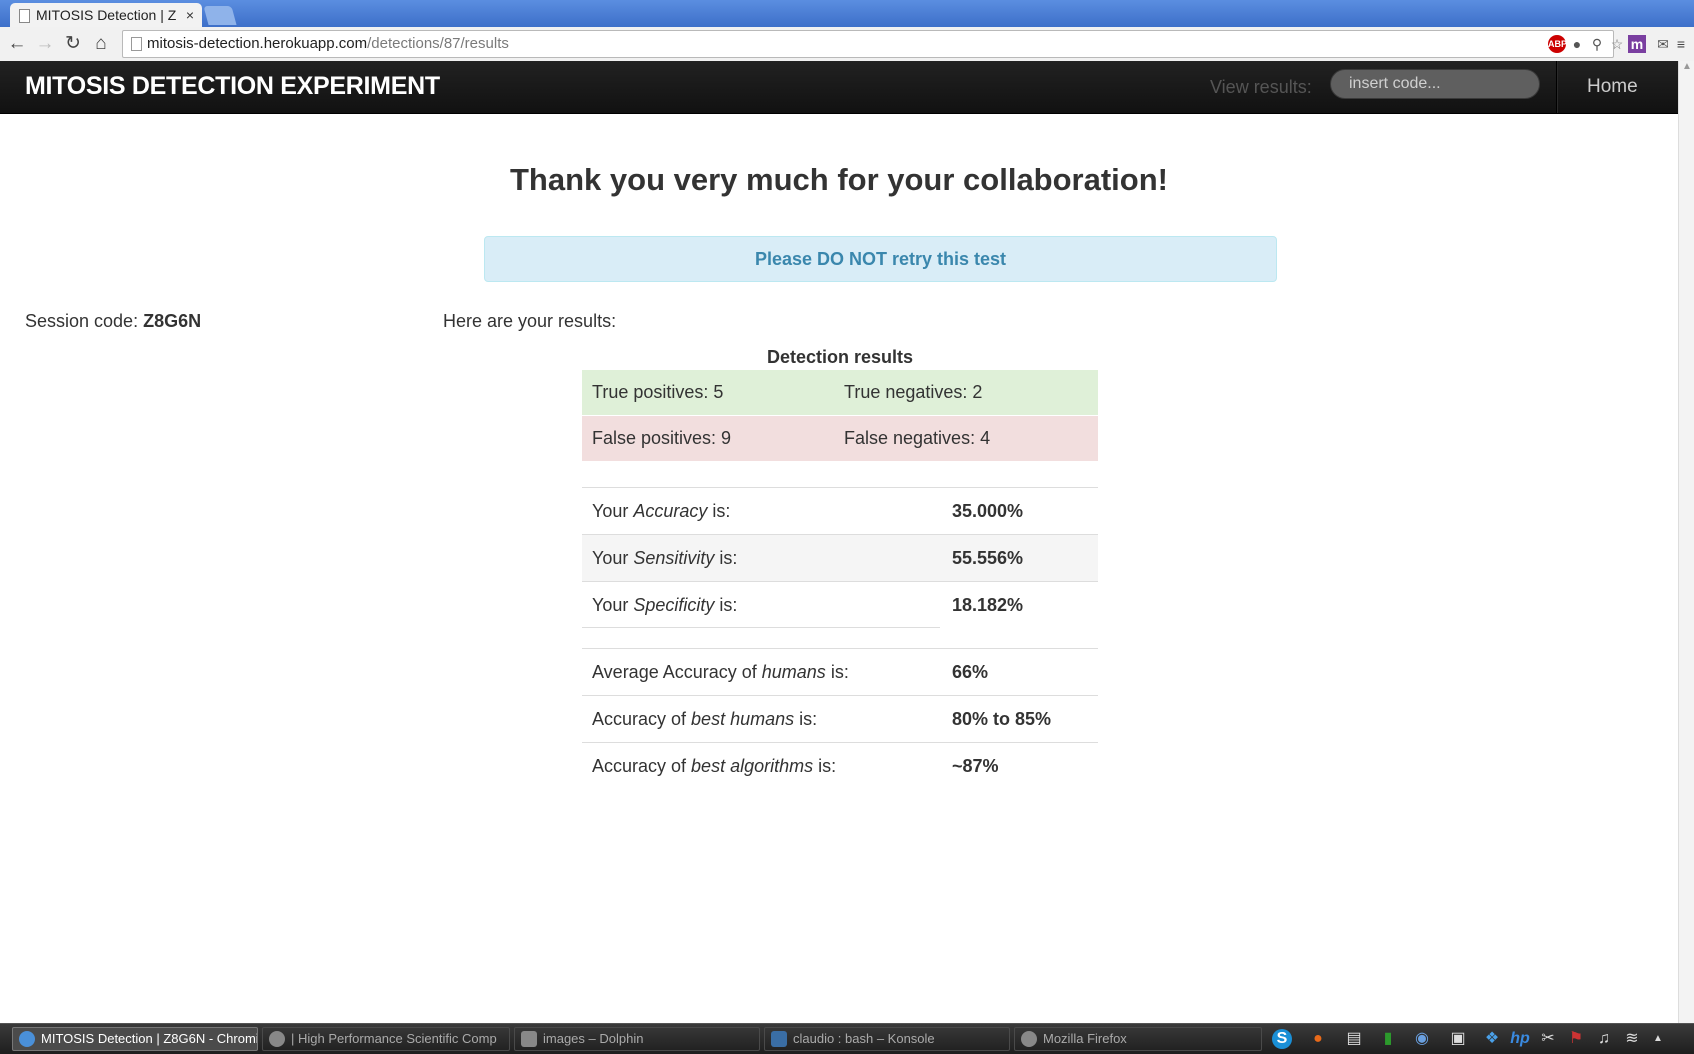 The width and height of the screenshot is (1694, 1054). Describe the element at coordinates (779, 1039) in the screenshot. I see `terminal-icon` at that location.